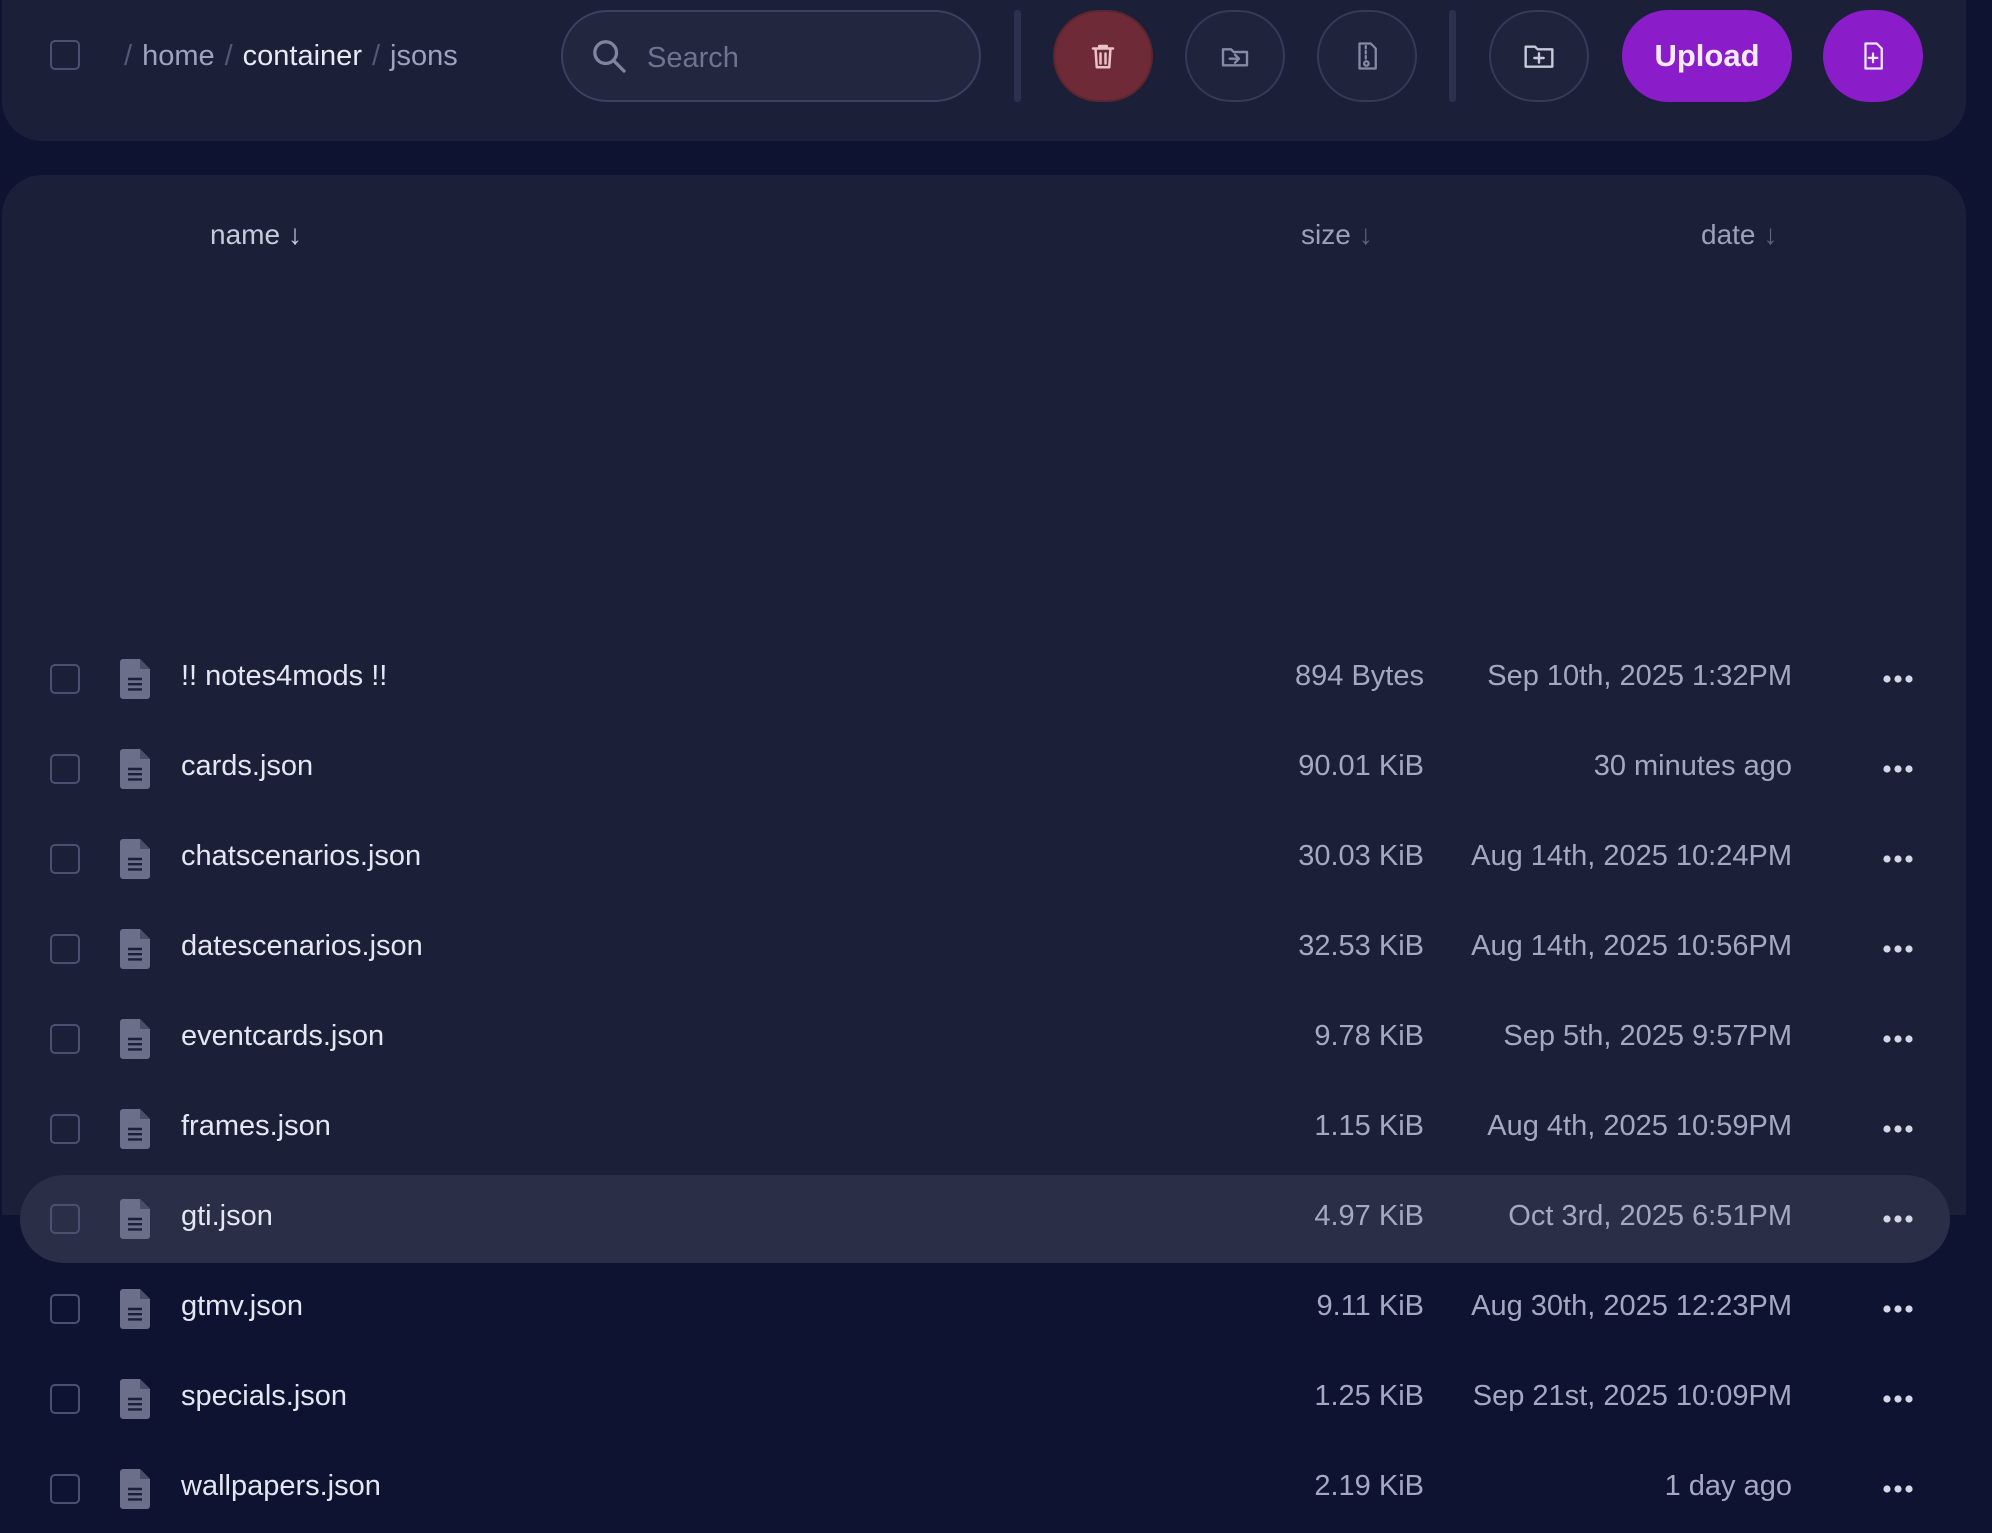 This screenshot has height=1533, width=1992. Describe the element at coordinates (247, 766) in the screenshot. I see `file-name: cards.json` at that location.